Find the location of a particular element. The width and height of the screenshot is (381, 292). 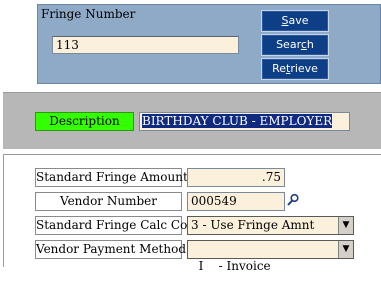

payment-method-select: I - Invoice ▼ is located at coordinates (270, 256).